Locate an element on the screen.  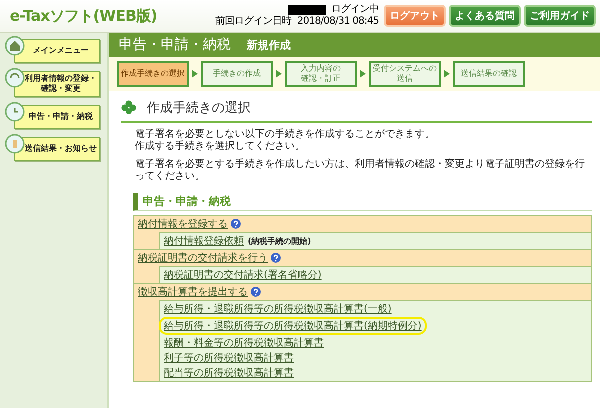
step: 作成手続きの選択 is located at coordinates (153, 74).